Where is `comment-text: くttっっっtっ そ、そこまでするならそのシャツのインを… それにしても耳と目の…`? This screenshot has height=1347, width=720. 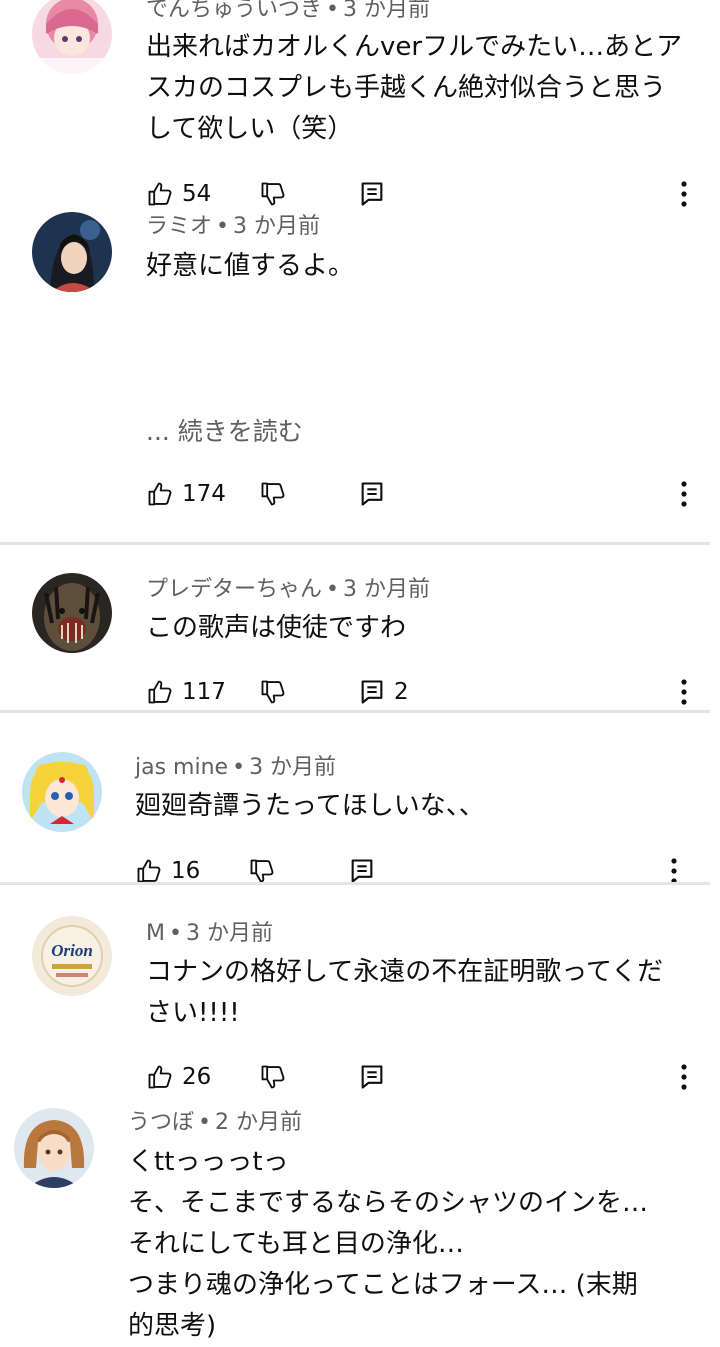
comment-text: くttっっっtっ そ、そこまでするならそのシャツのインを… それにしても耳と目の… is located at coordinates (388, 1244).